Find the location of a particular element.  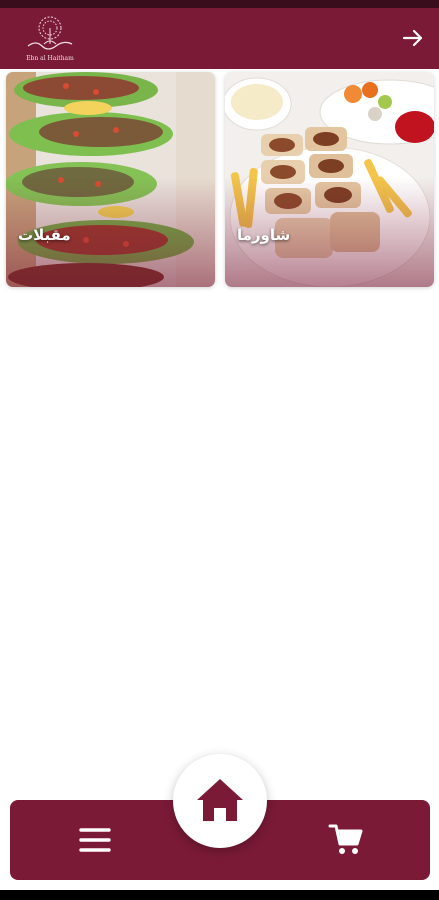

shopping-cart-icon is located at coordinates (346, 840).